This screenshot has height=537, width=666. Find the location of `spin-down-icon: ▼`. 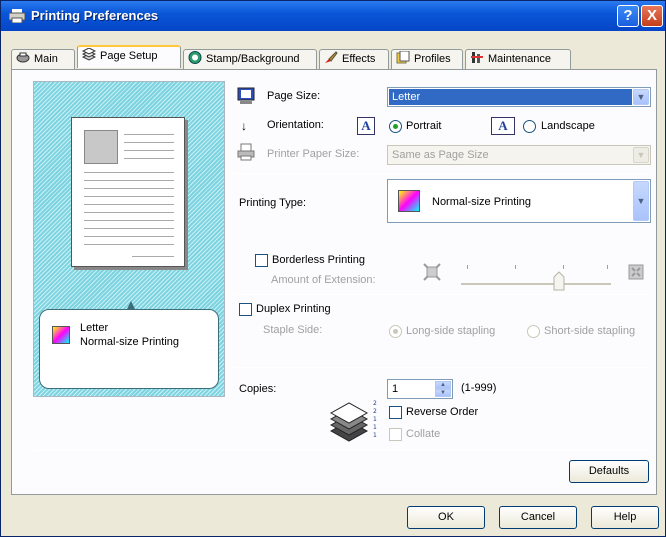

spin-down-icon: ▼ is located at coordinates (443, 393).